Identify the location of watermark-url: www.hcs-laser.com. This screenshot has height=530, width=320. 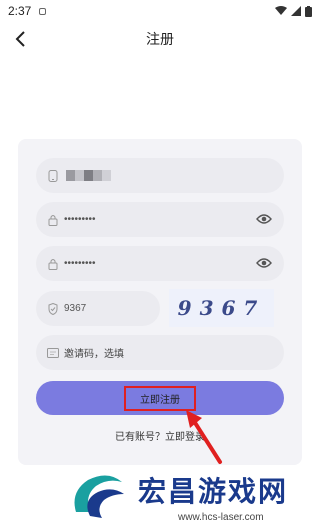
(221, 517).